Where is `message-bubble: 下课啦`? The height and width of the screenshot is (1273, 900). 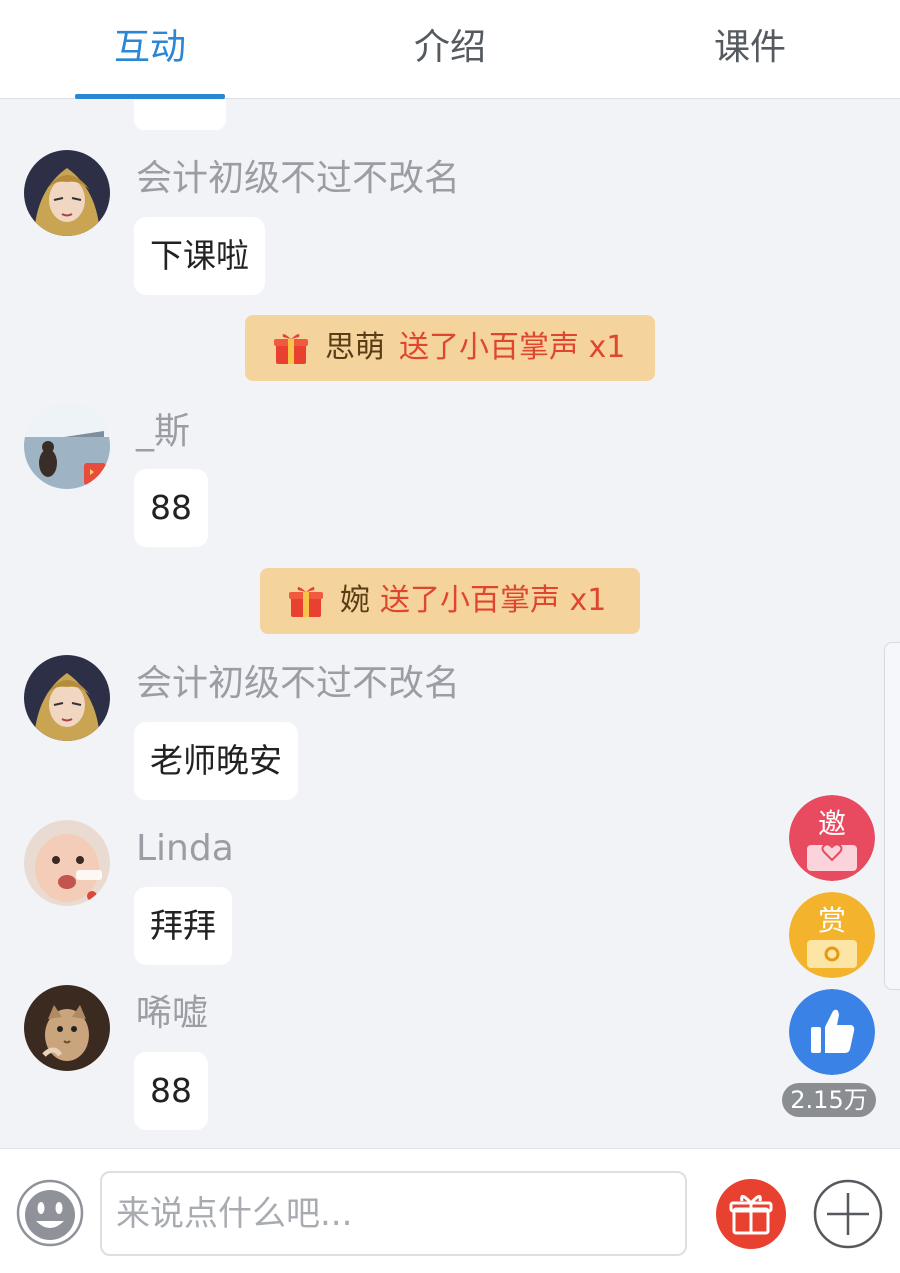
message-bubble: 下课啦 is located at coordinates (199, 256).